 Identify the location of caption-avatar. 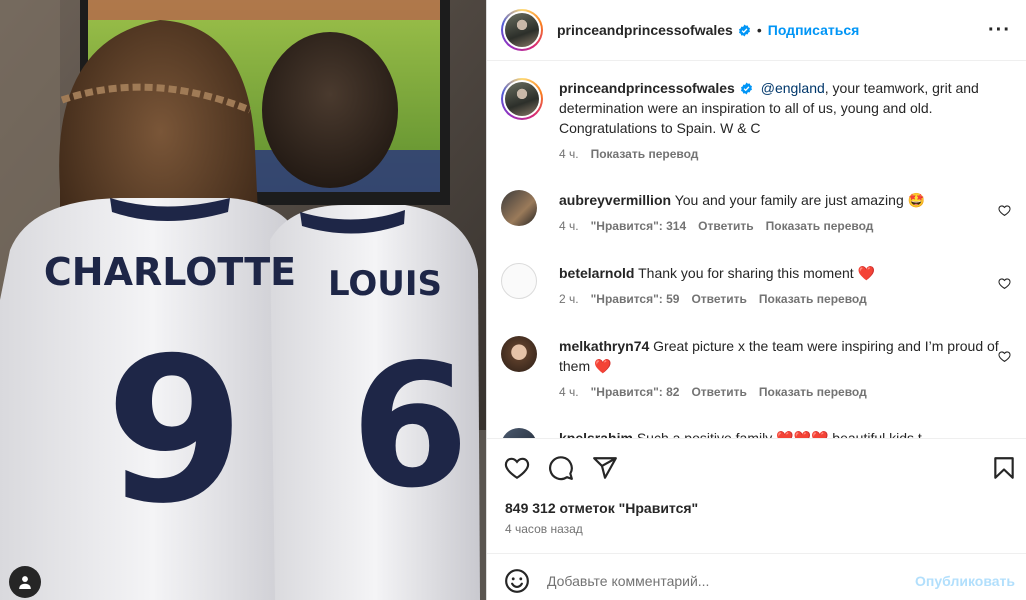
(522, 99).